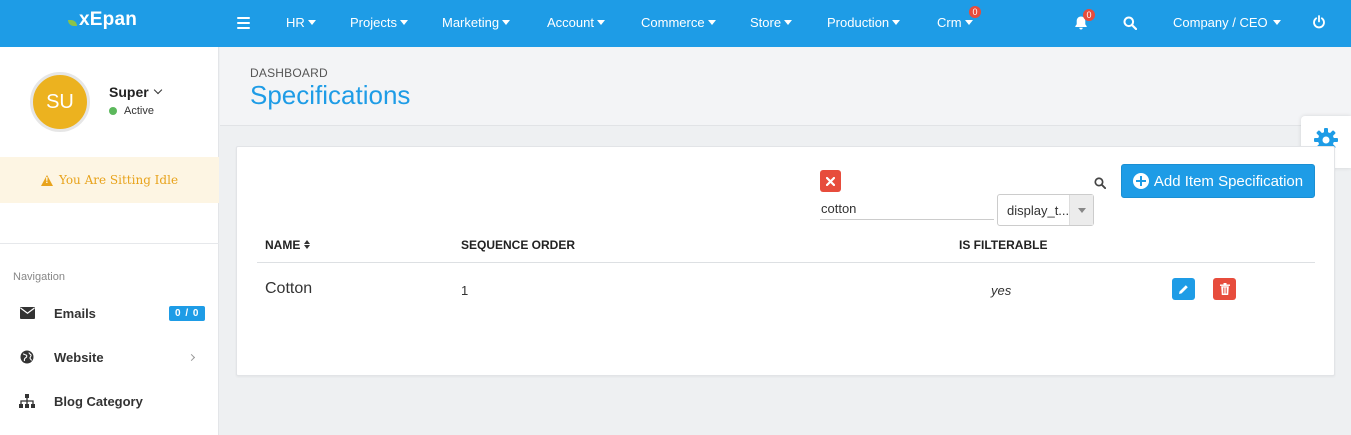 The width and height of the screenshot is (1351, 435). I want to click on delete-button, so click(1224, 289).